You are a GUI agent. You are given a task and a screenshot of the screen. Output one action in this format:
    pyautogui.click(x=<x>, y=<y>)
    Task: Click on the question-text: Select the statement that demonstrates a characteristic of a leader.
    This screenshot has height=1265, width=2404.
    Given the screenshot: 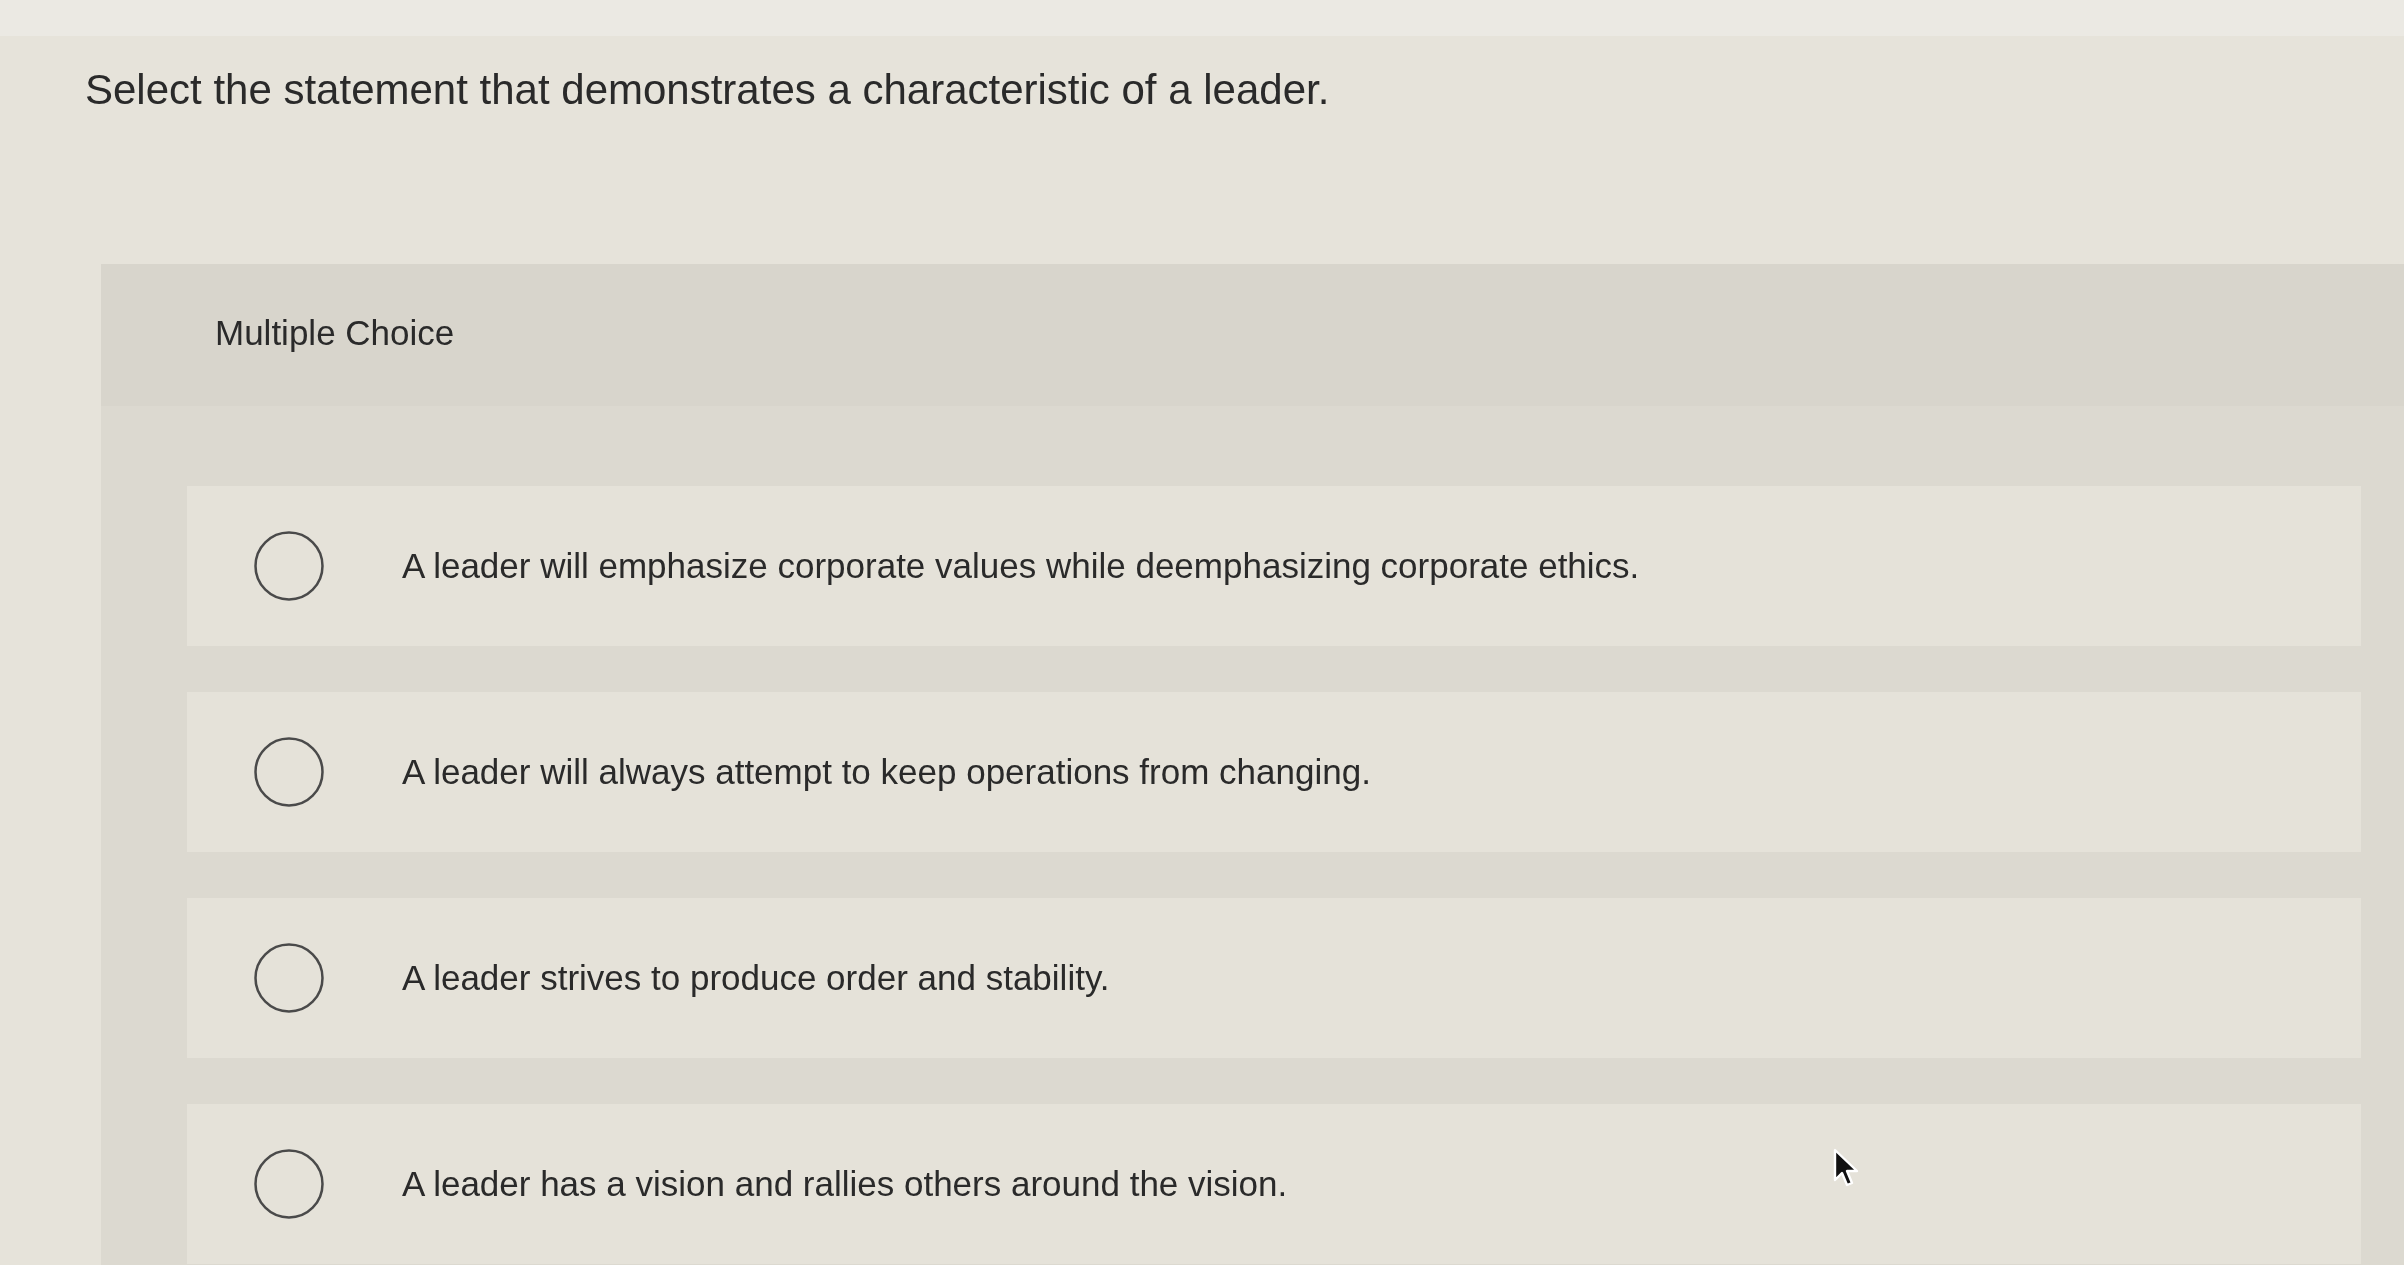 What is the action you would take?
    pyautogui.click(x=707, y=90)
    